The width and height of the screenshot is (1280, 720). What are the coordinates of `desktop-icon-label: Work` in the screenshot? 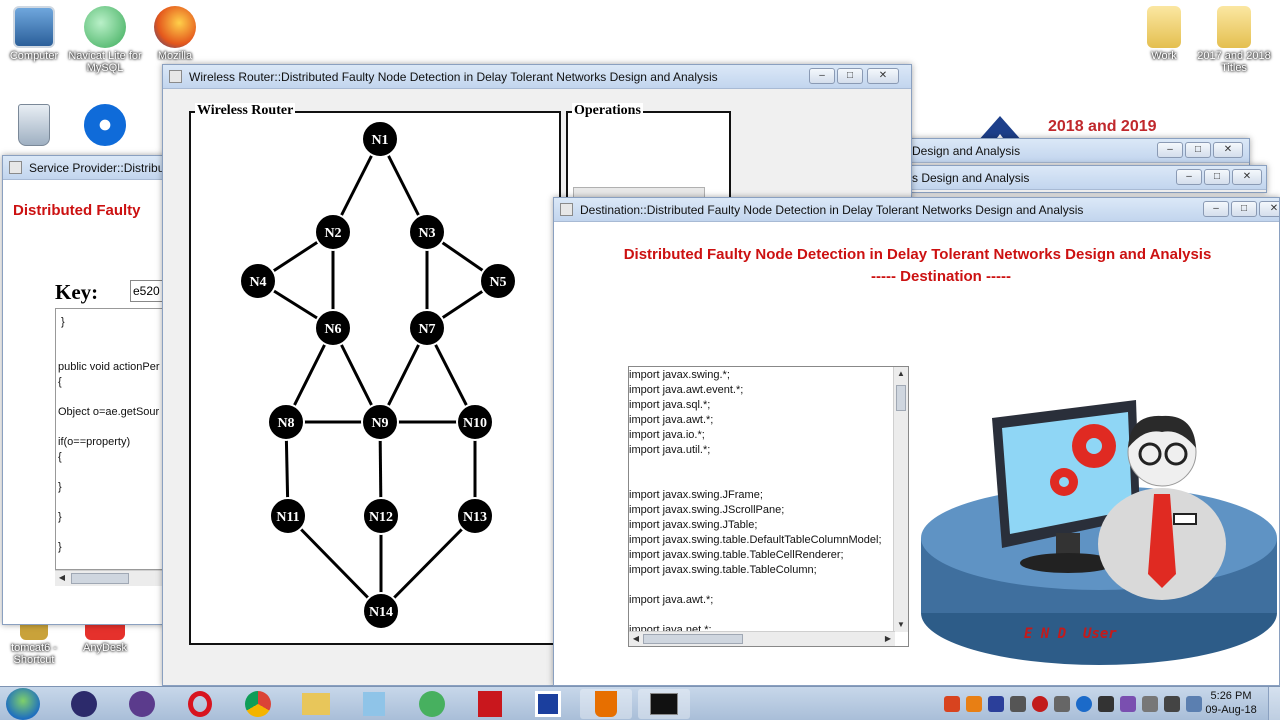 It's located at (1164, 56).